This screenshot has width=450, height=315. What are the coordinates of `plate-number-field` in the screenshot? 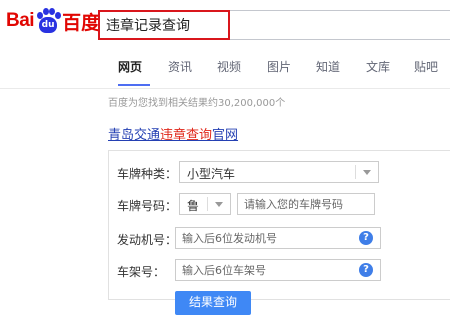 It's located at (320, 204).